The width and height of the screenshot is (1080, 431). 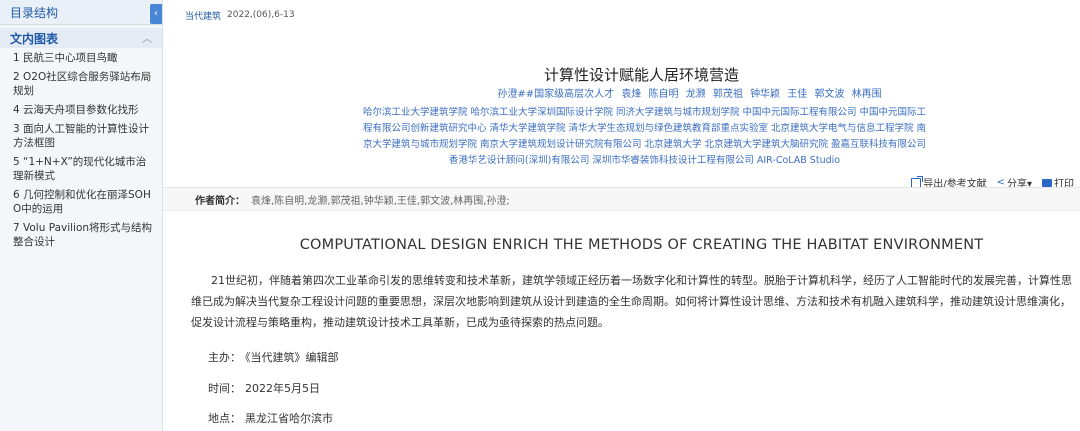 I want to click on chevron-up-icon: ︿, so click(x=147, y=37).